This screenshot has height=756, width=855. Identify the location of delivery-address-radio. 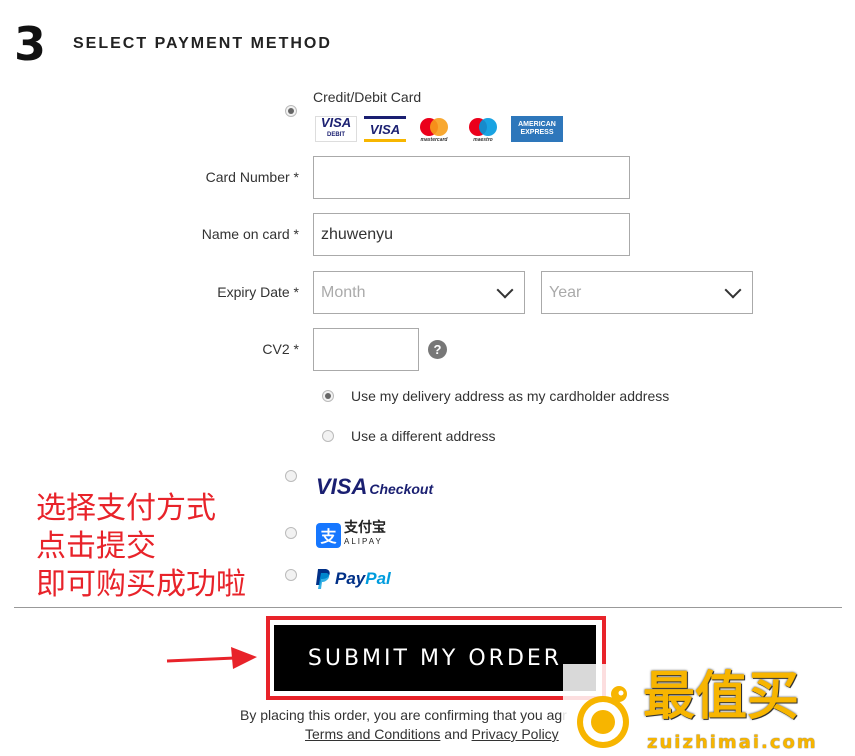
(328, 396).